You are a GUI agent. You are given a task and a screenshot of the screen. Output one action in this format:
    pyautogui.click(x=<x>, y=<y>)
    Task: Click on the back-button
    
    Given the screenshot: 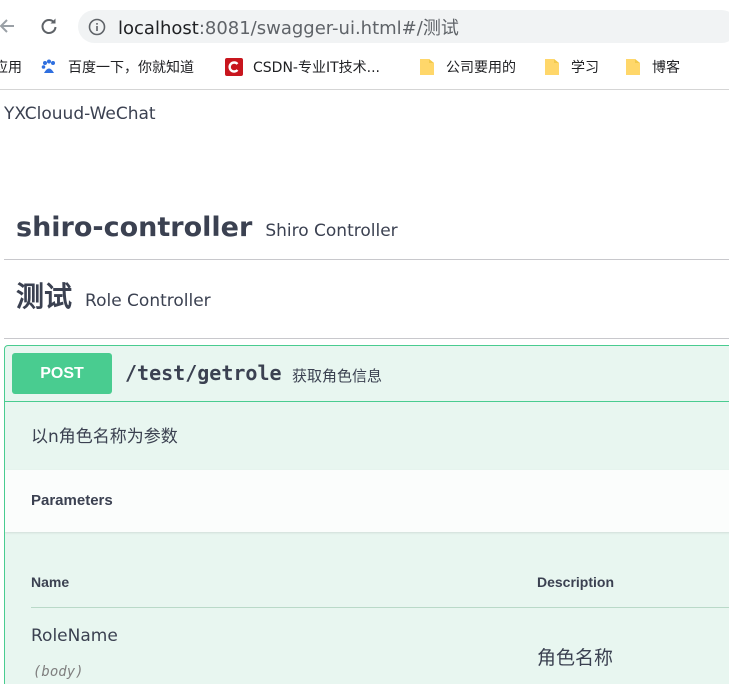 What is the action you would take?
    pyautogui.click(x=10, y=26)
    